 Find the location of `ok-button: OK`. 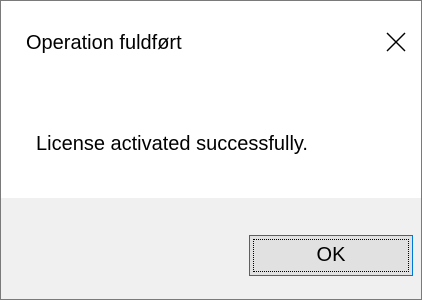

ok-button: OK is located at coordinates (331, 255).